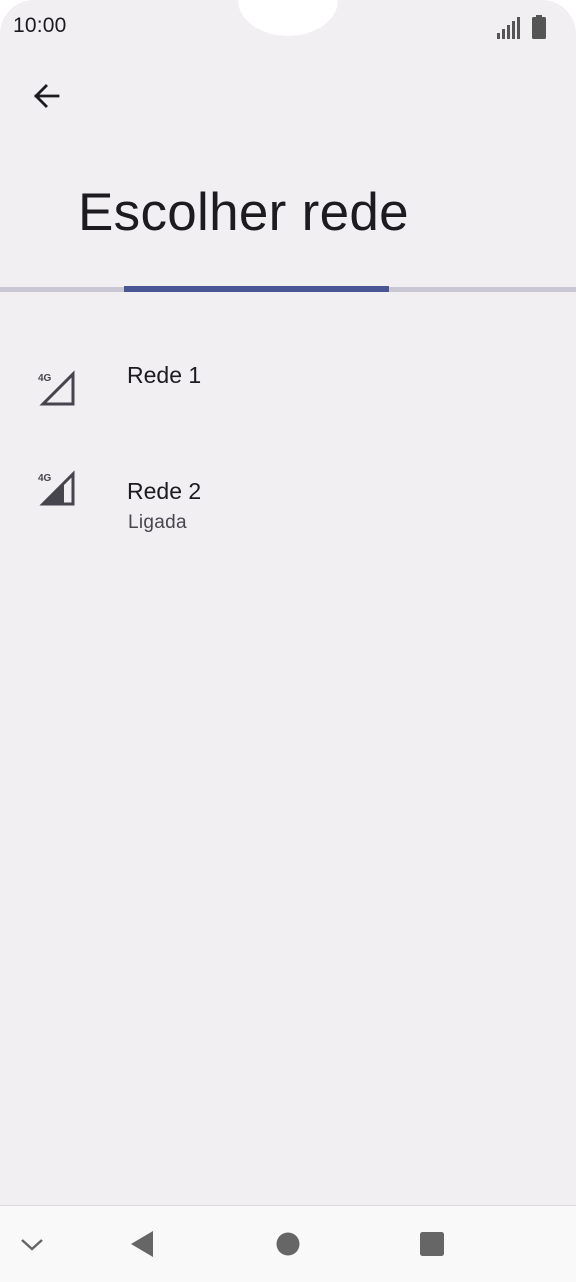 The width and height of the screenshot is (576, 1282). Describe the element at coordinates (164, 491) in the screenshot. I see `network-name: Rede 2` at that location.